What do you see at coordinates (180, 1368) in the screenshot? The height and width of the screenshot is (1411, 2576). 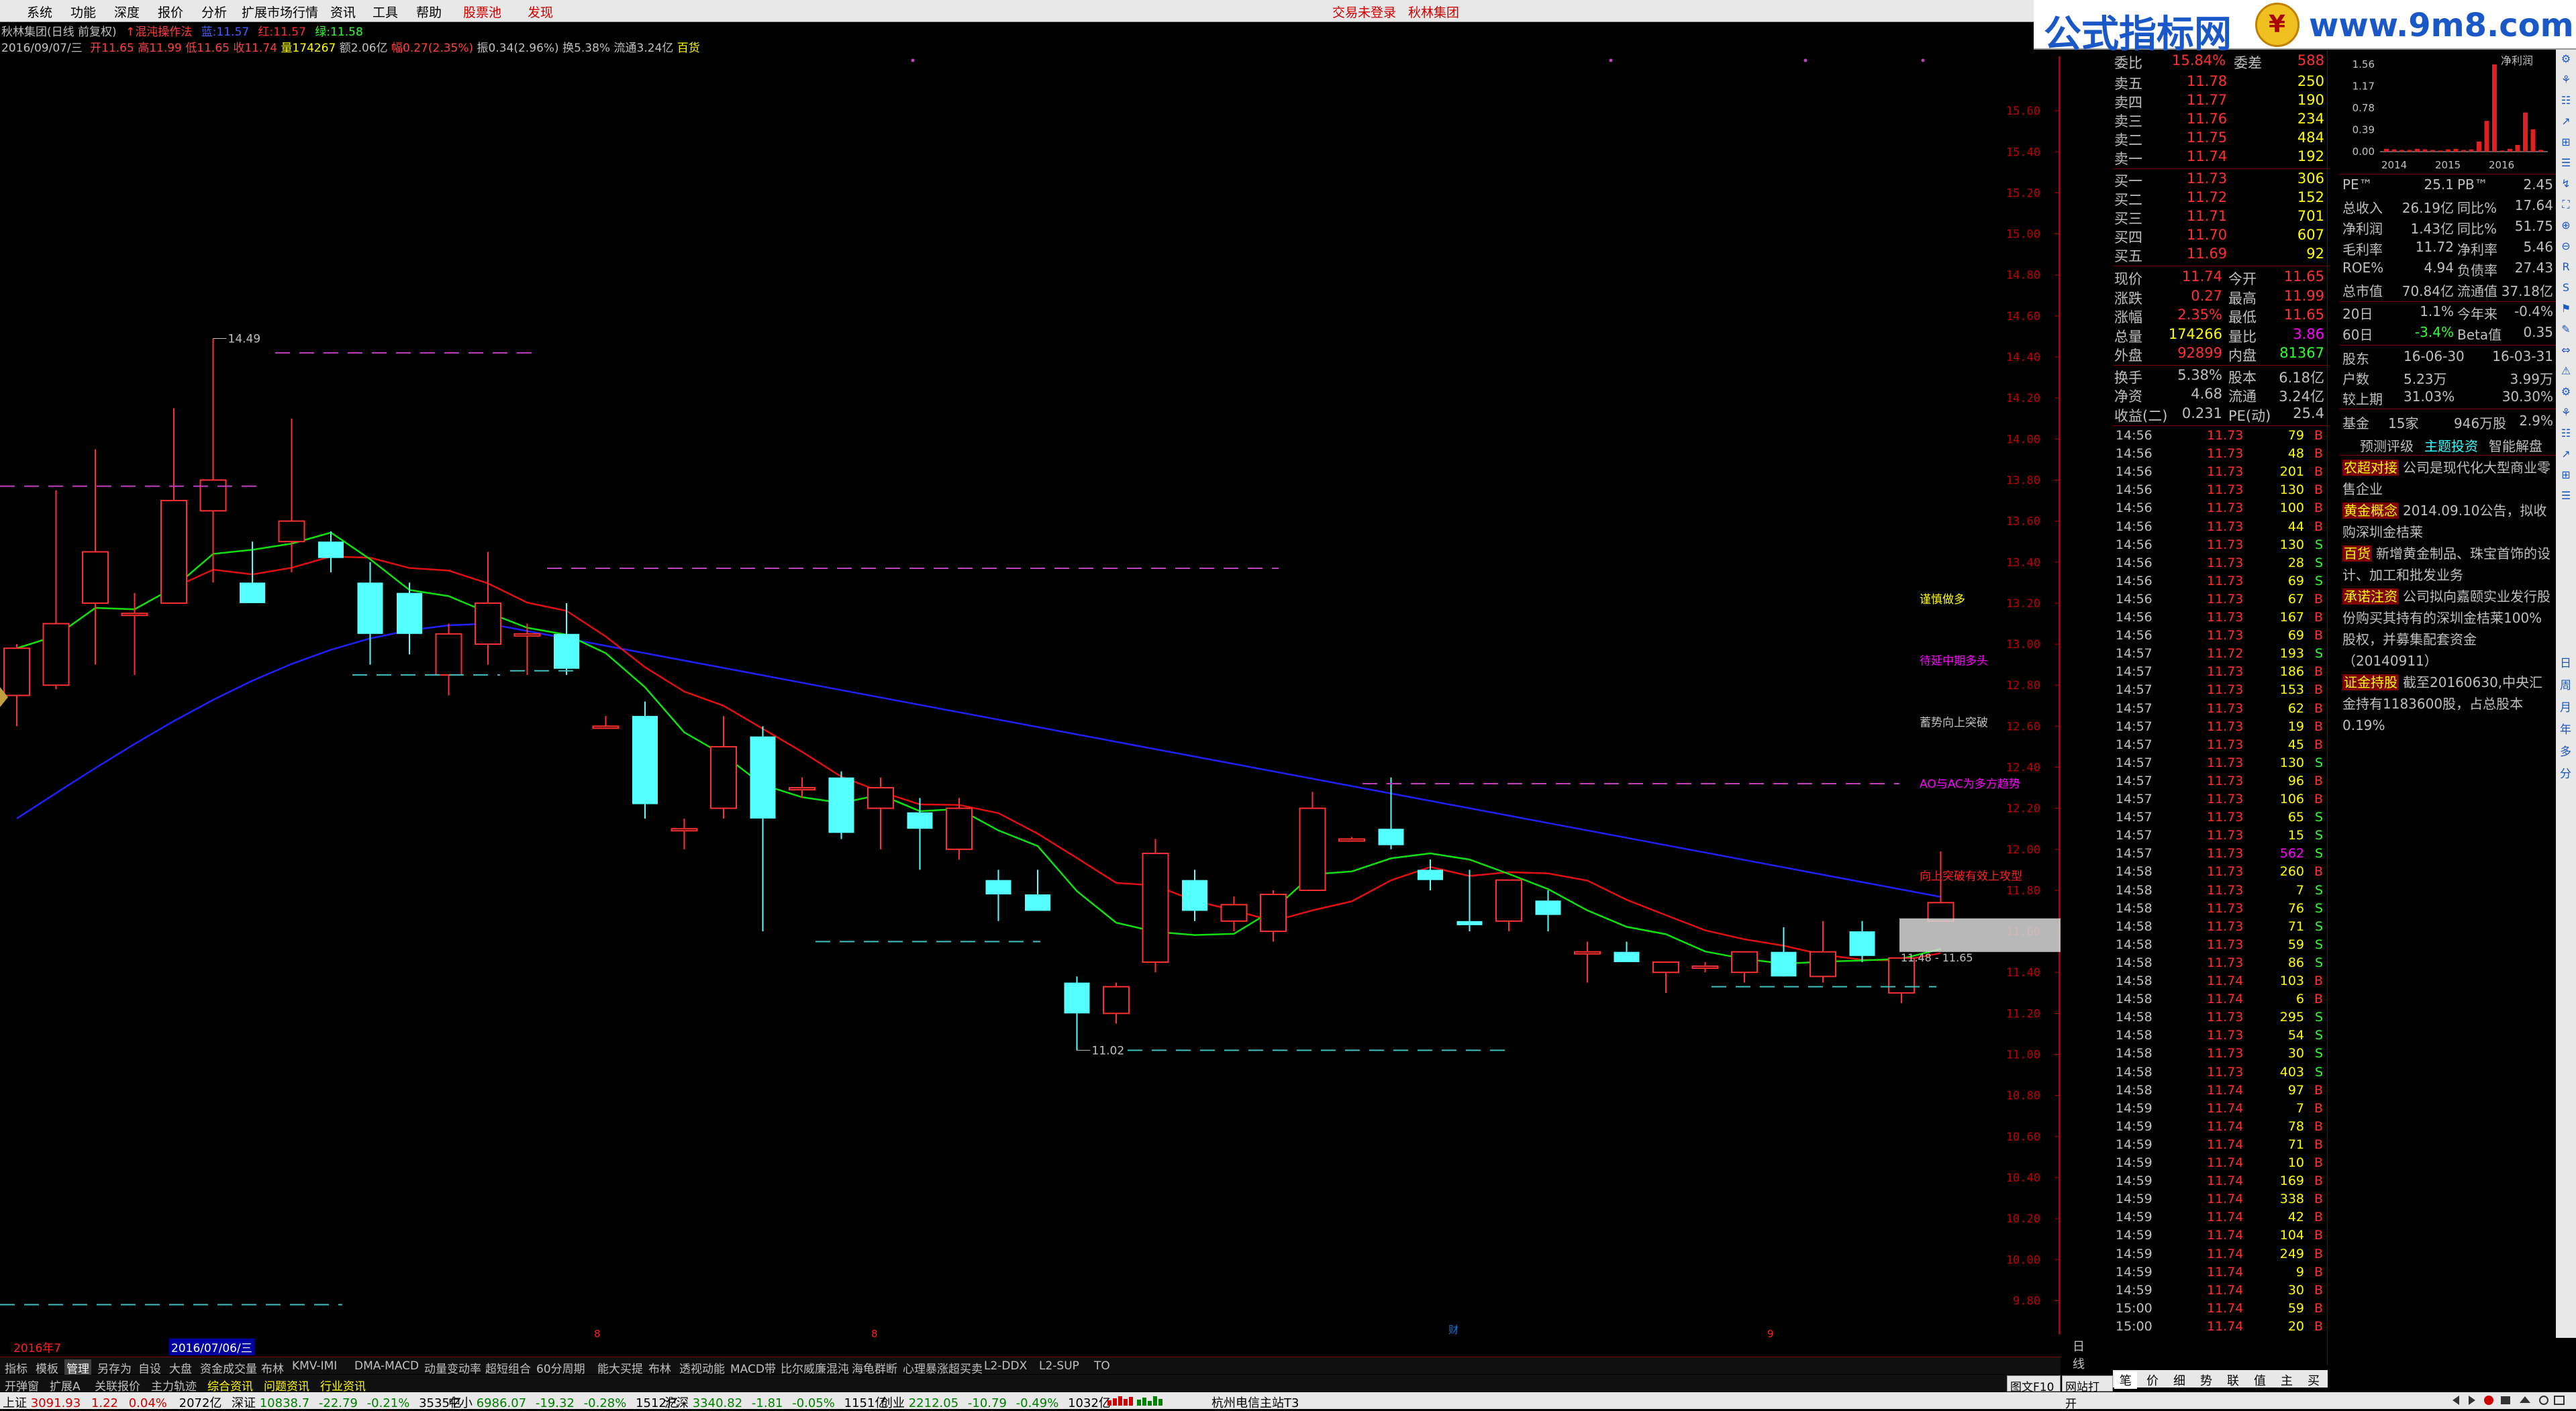 I see `indicator-tab: 大盘` at bounding box center [180, 1368].